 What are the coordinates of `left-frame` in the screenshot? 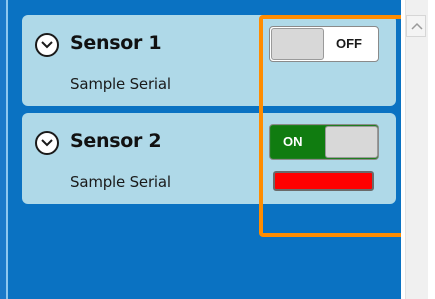 It's located at (4, 149).